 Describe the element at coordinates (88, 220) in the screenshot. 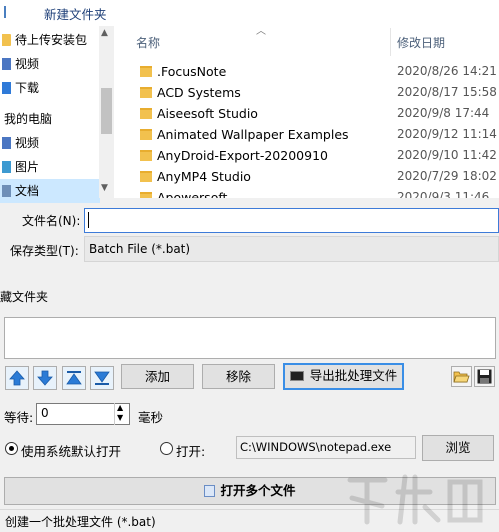

I see `text-caret` at that location.